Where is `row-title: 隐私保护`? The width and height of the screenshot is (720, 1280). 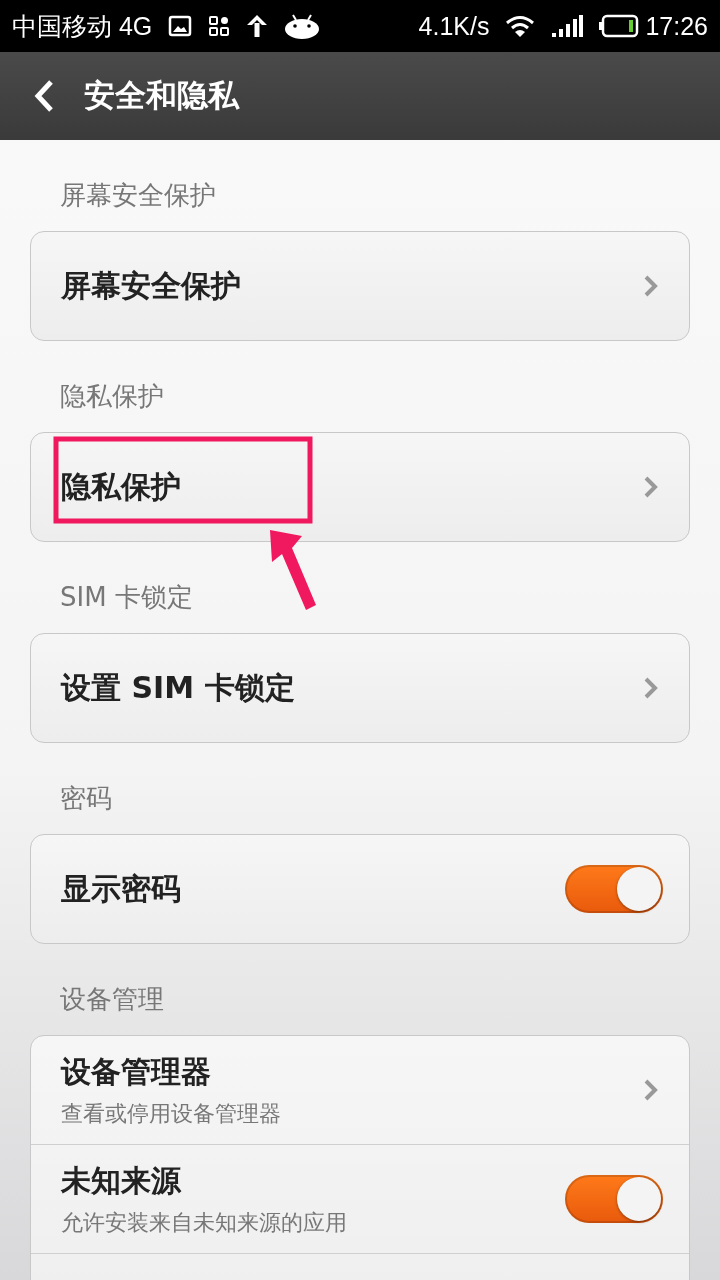
row-title: 隐私保护 is located at coordinates (121, 486).